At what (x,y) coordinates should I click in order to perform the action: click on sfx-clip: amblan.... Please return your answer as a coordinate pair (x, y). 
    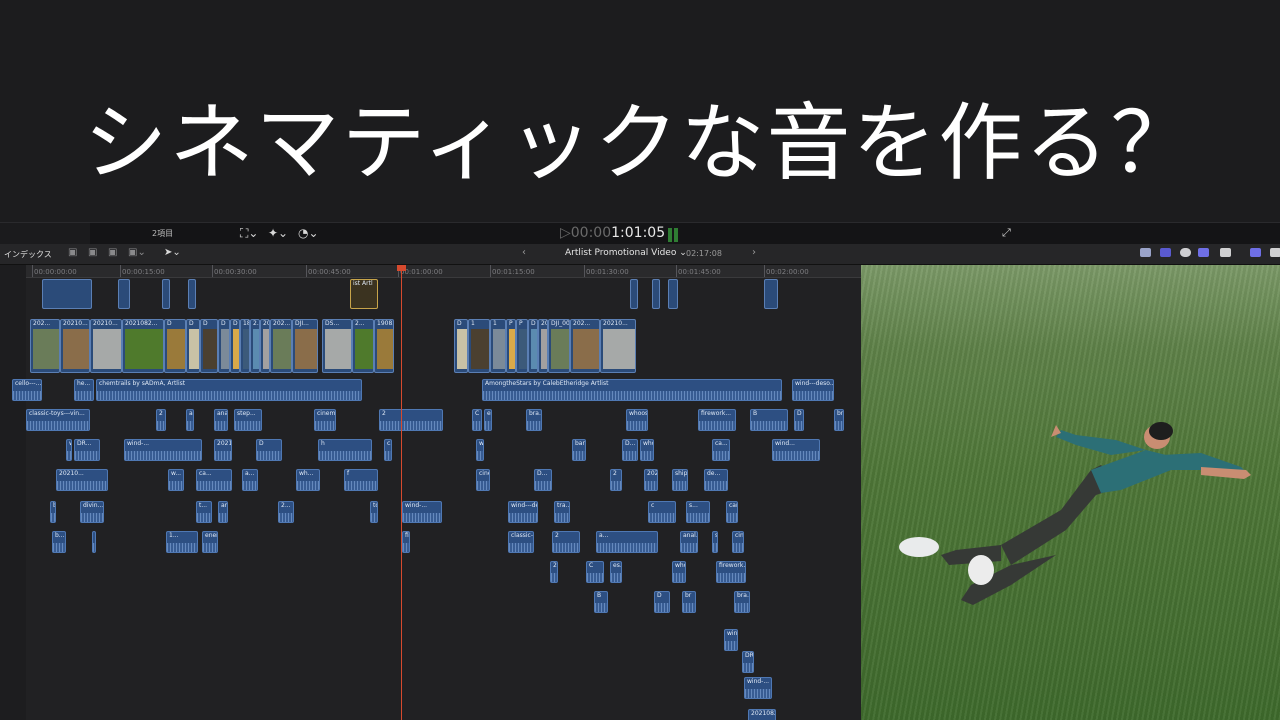
    Looking at the image, I should click on (223, 512).